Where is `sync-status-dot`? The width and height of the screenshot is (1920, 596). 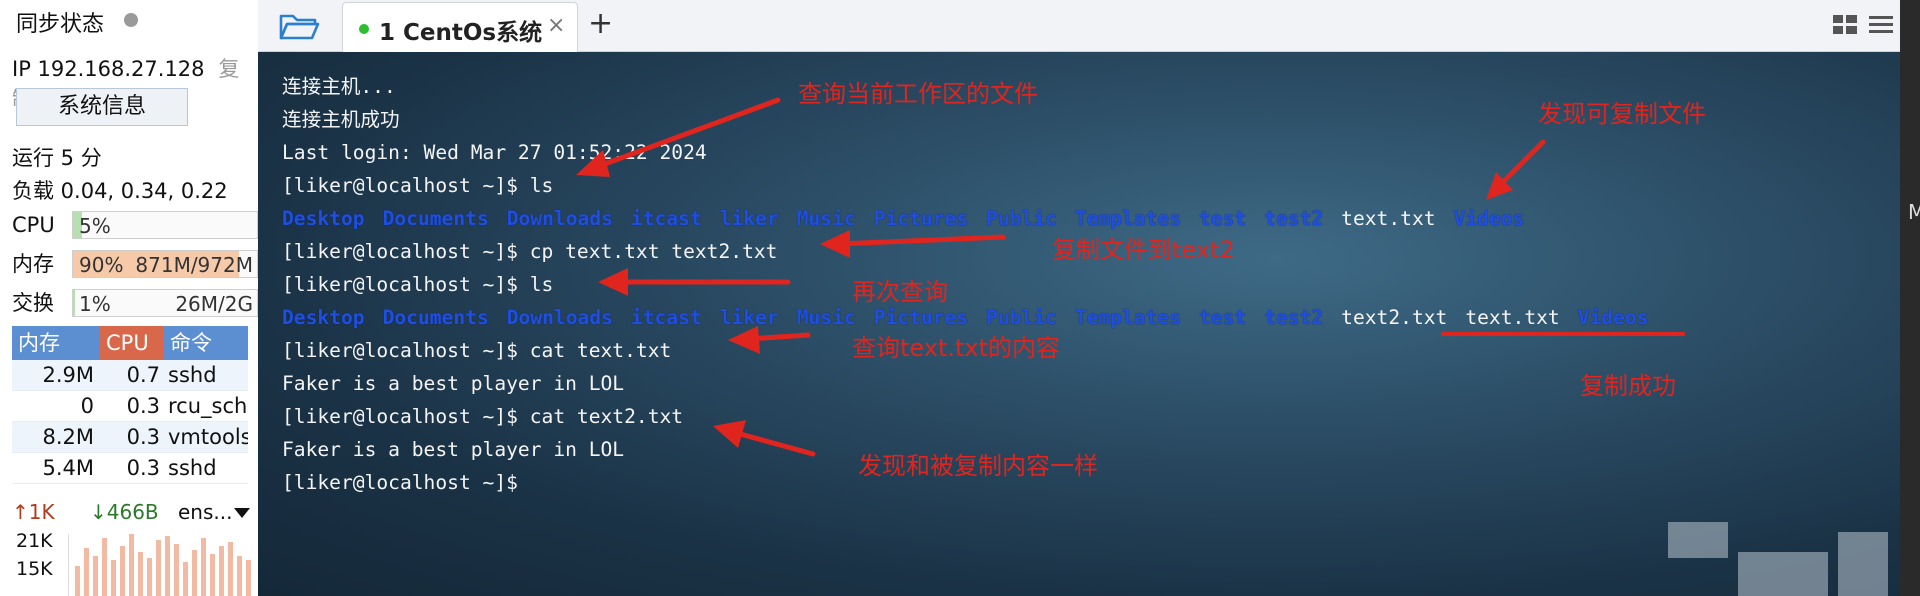 sync-status-dot is located at coordinates (131, 20).